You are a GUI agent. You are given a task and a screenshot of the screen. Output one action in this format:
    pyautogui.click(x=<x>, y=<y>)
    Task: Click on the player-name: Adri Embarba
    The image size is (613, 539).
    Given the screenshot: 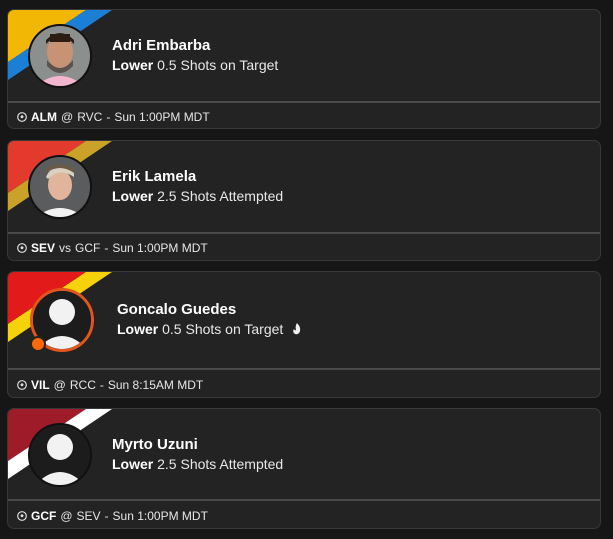 What is the action you would take?
    pyautogui.click(x=161, y=45)
    